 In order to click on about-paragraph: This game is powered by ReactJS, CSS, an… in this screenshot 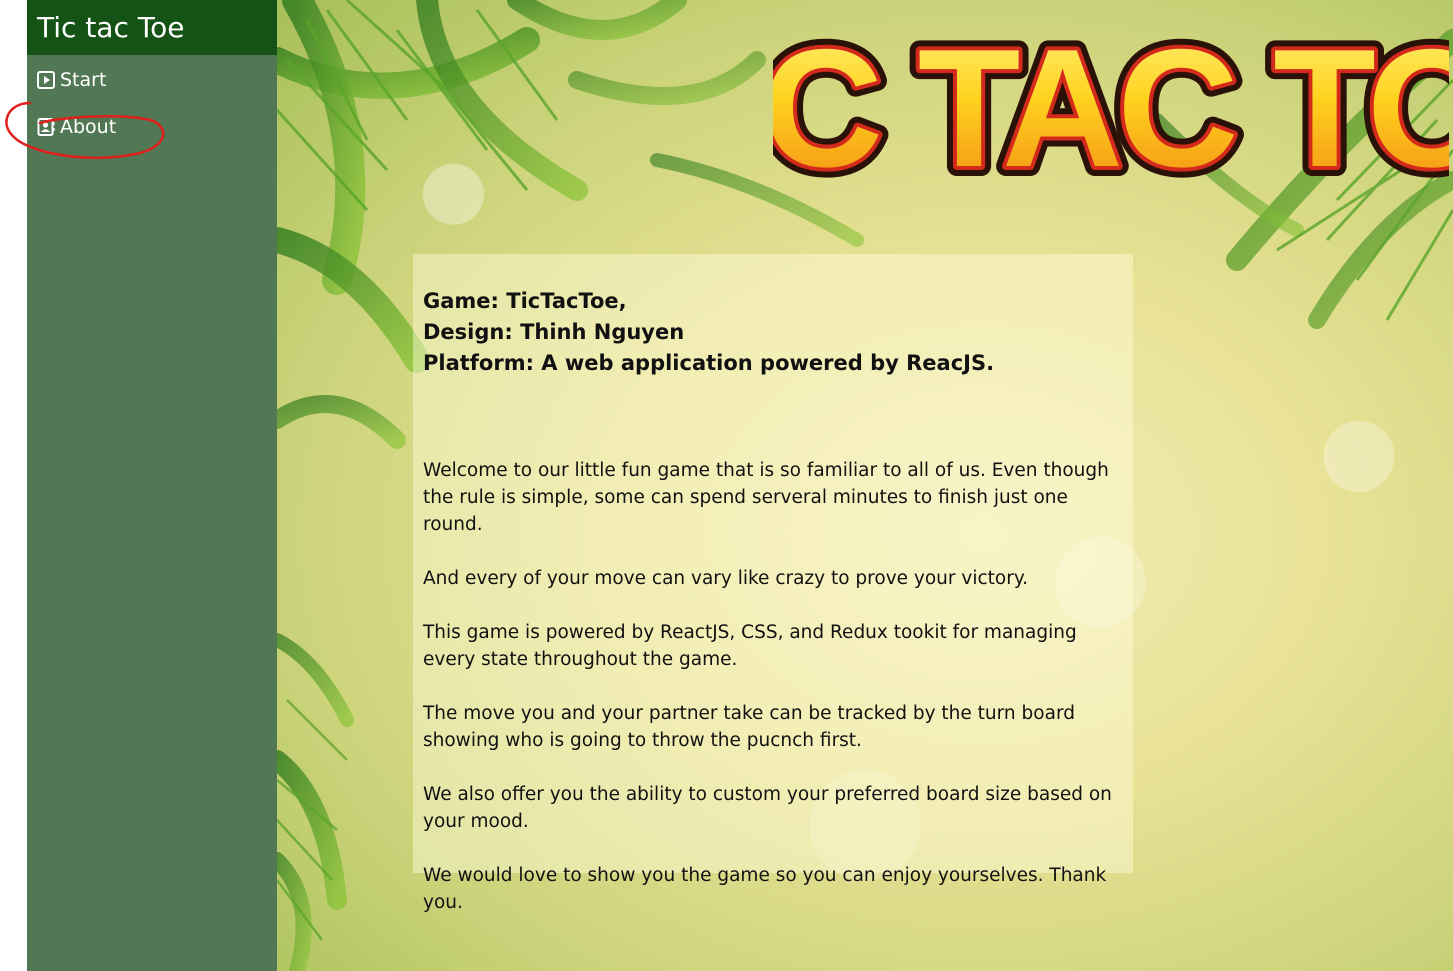, I will do `click(750, 646)`.